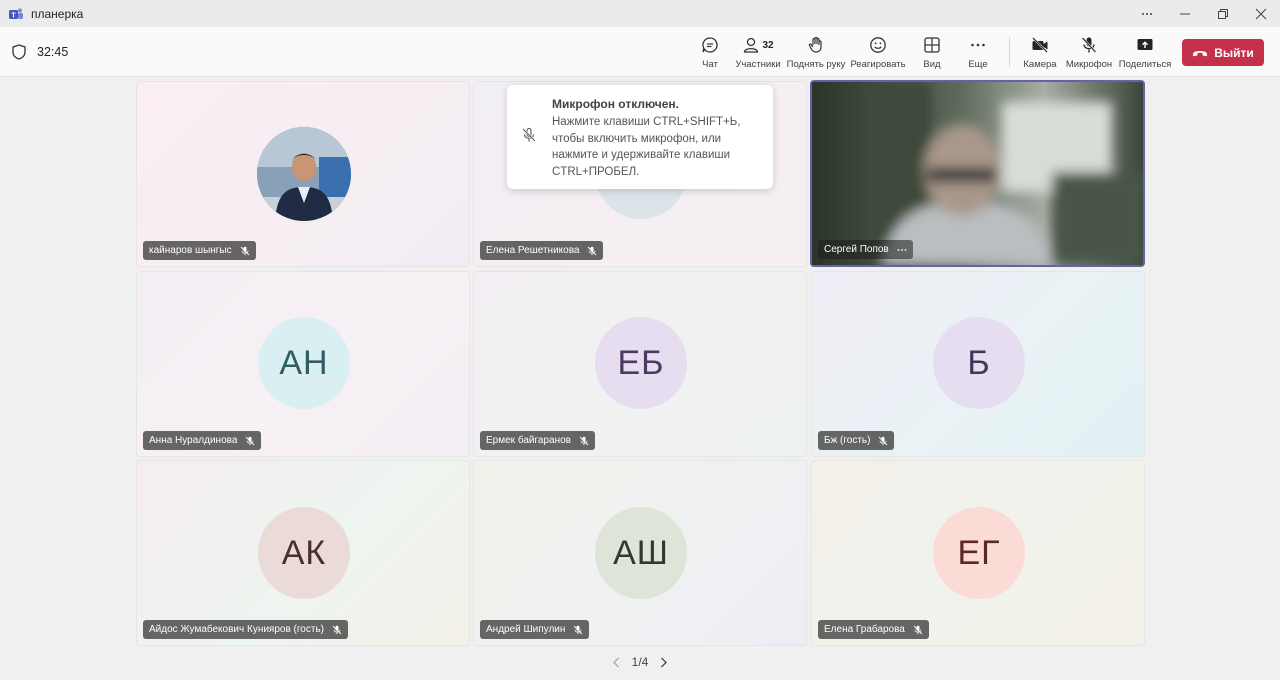 The width and height of the screenshot is (1280, 680). I want to click on participant-tile: Б Бж (гость), so click(978, 364).